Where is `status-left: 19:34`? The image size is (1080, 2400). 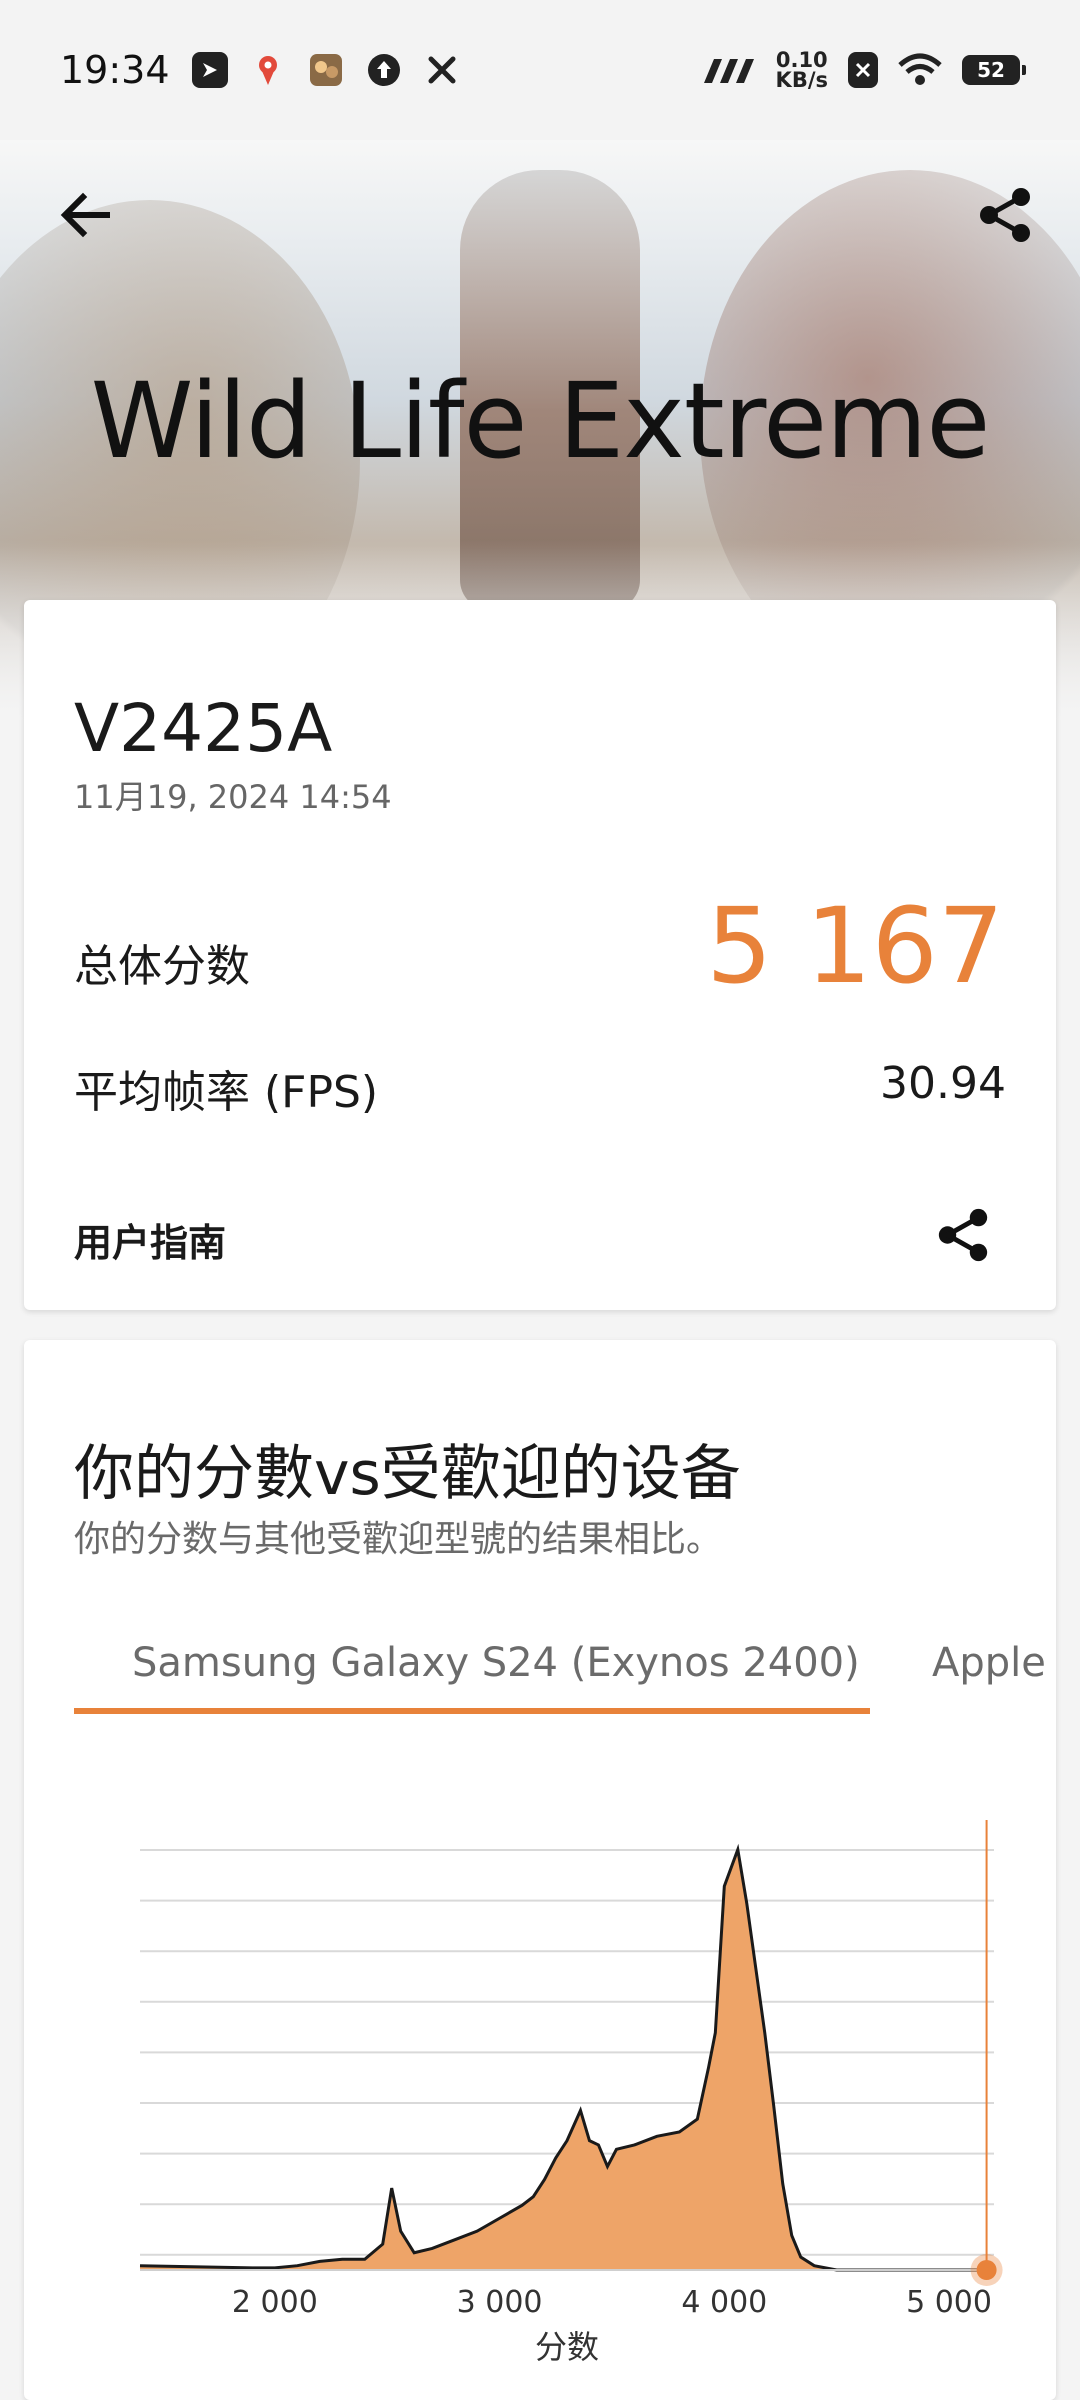
status-left: 19:34 is located at coordinates (260, 70).